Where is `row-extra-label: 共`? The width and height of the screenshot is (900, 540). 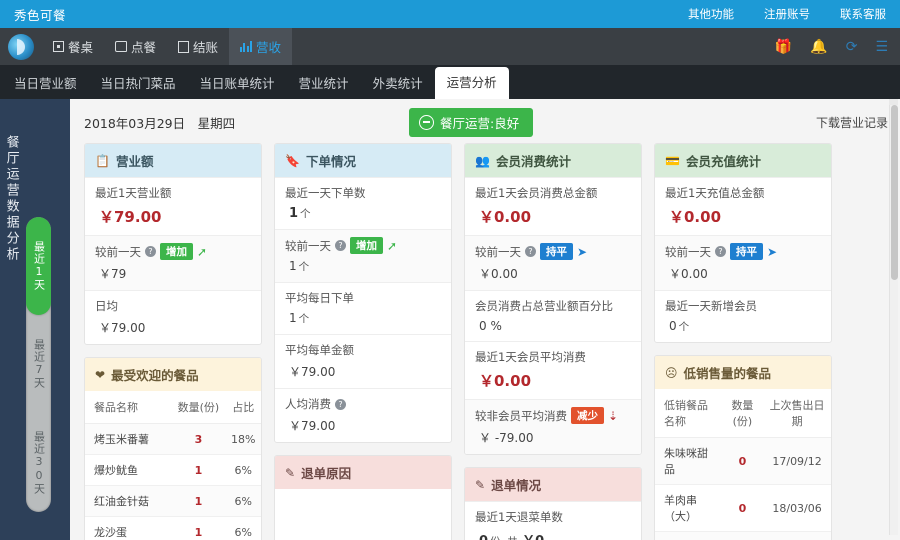 row-extra-label: 共 is located at coordinates (512, 538).